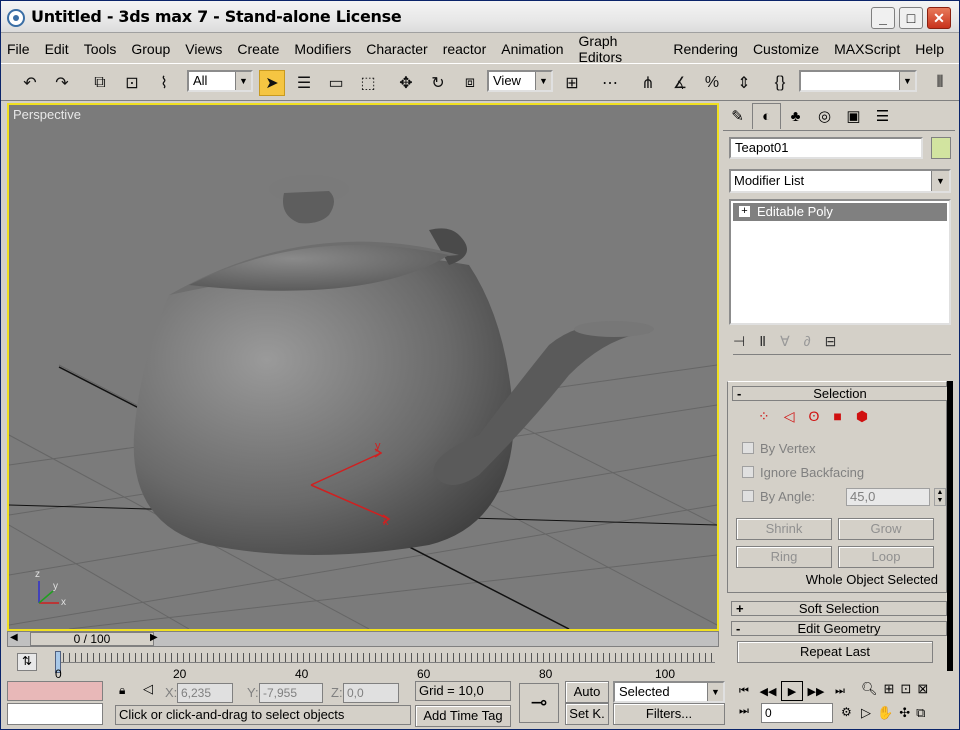  Describe the element at coordinates (784, 557) in the screenshot. I see `ring-button: Ring` at that location.